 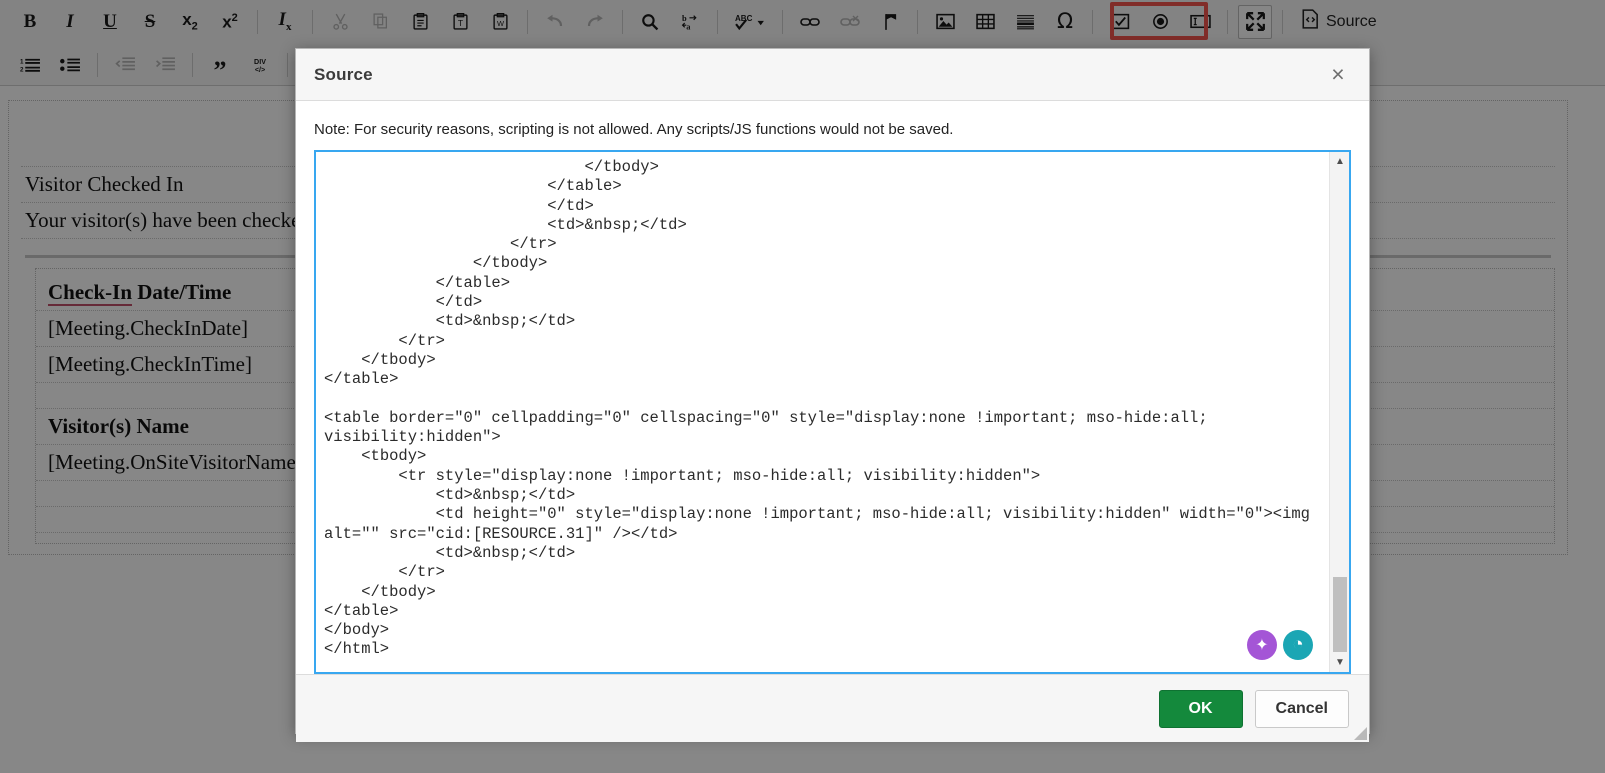 I want to click on ai-assistant-icon: ◔, so click(x=1298, y=645).